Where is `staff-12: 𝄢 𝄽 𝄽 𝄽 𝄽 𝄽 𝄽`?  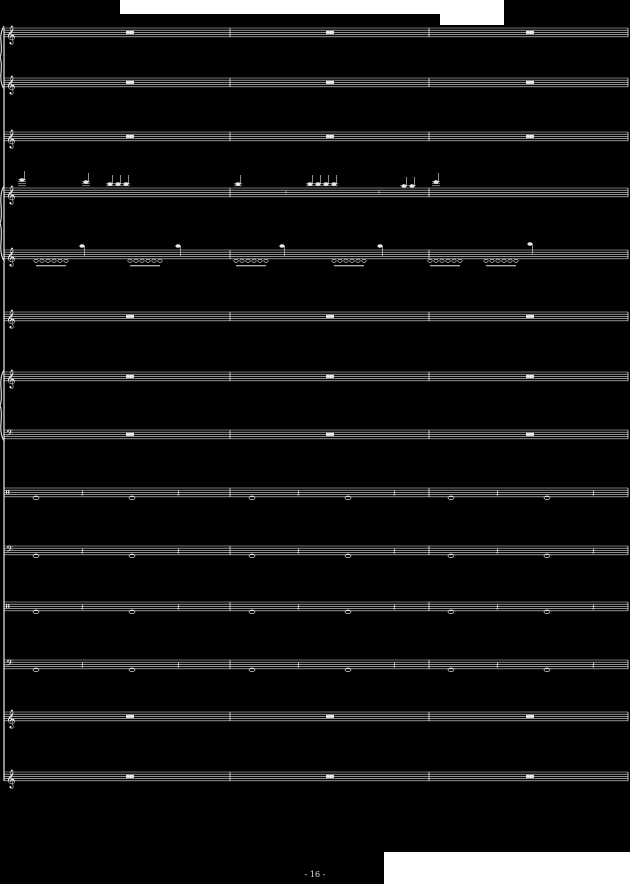 staff-12: 𝄢 𝄽 𝄽 𝄽 𝄽 𝄽 𝄽 is located at coordinates (316, 665).